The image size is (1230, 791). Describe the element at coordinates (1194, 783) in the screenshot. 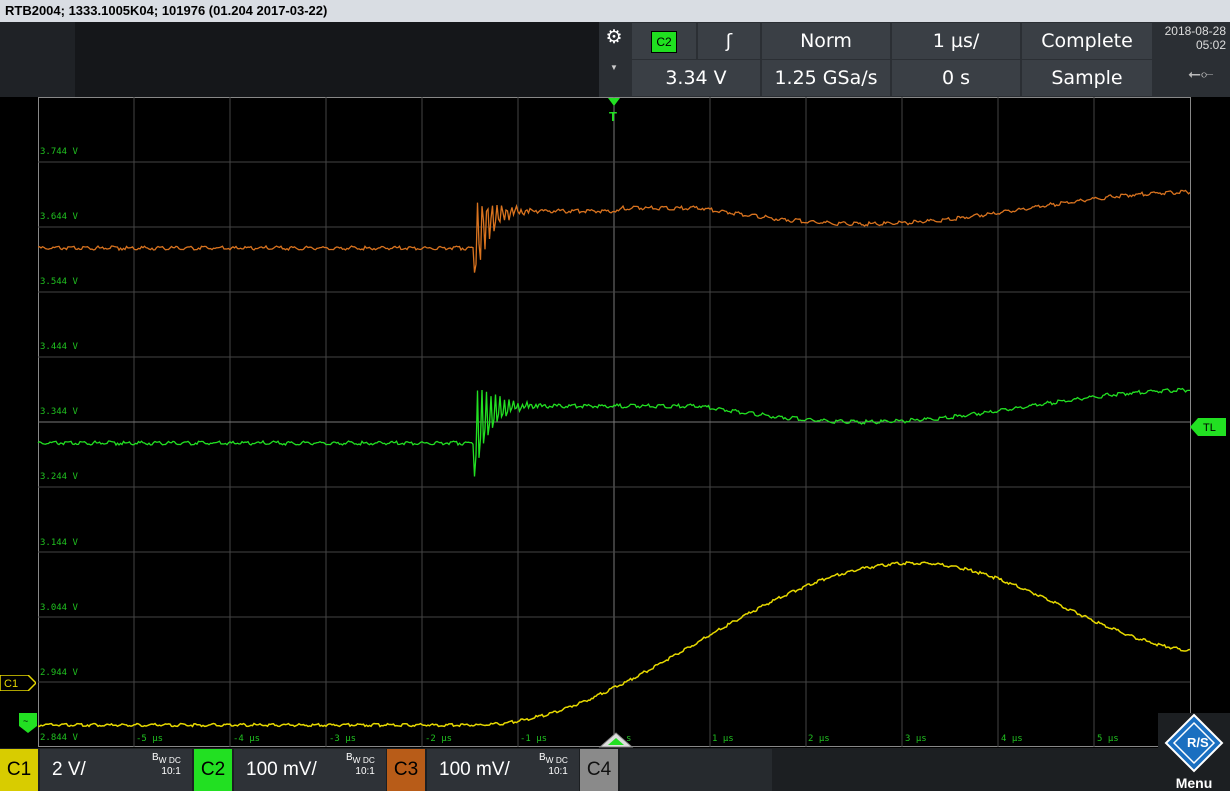

I see `menu-label: Menu` at that location.